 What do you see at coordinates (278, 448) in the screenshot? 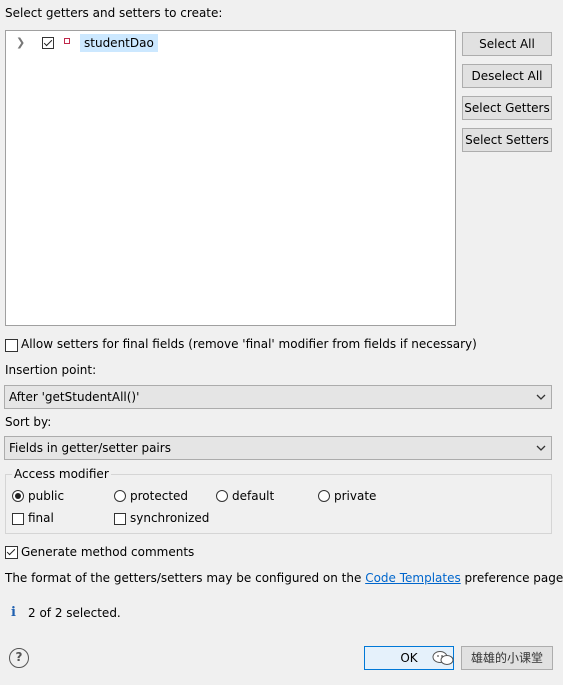
I see `sort-by-select: Fields in getter/setter pairs` at bounding box center [278, 448].